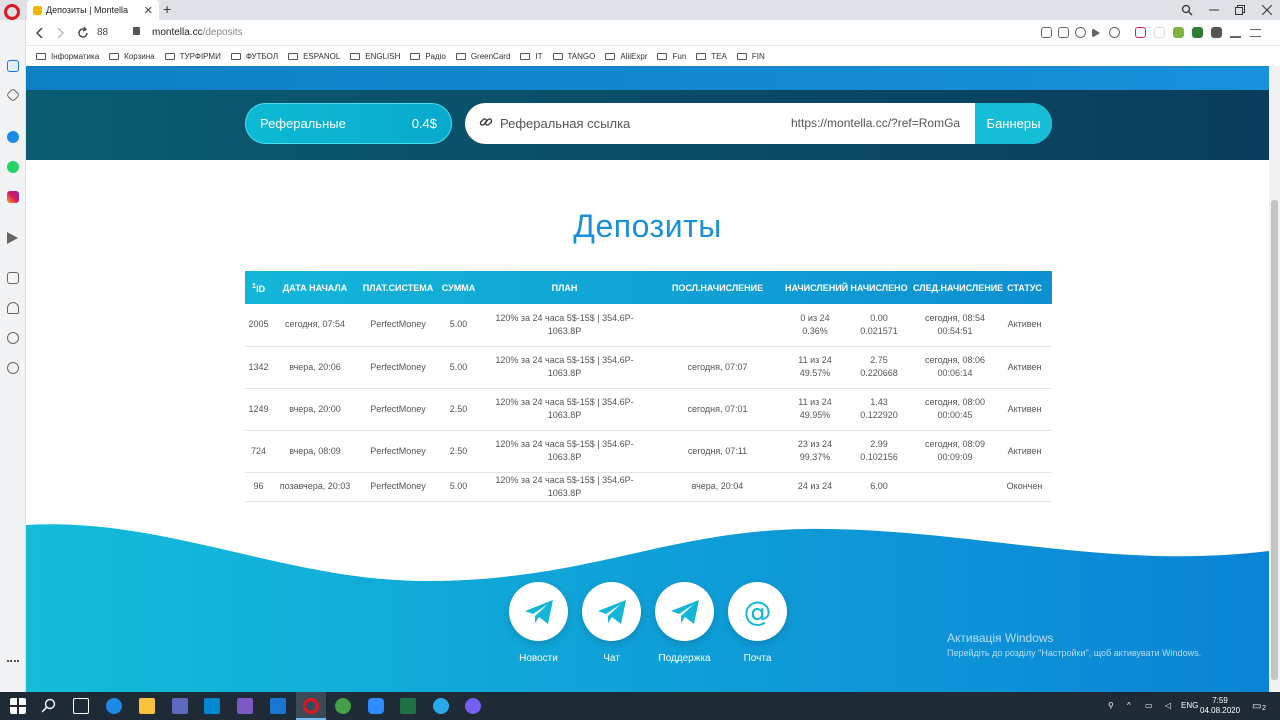 Image resolution: width=1280 pixels, height=720 pixels. I want to click on calculator-icon, so click(180, 706).